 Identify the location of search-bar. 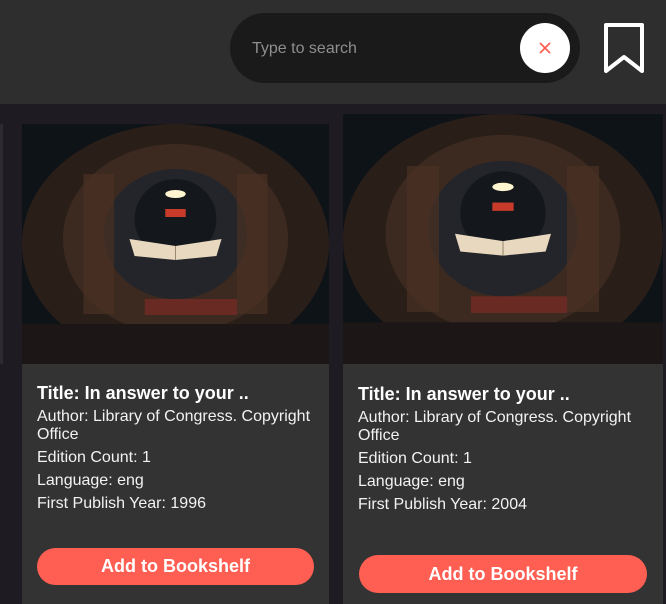
(405, 48).